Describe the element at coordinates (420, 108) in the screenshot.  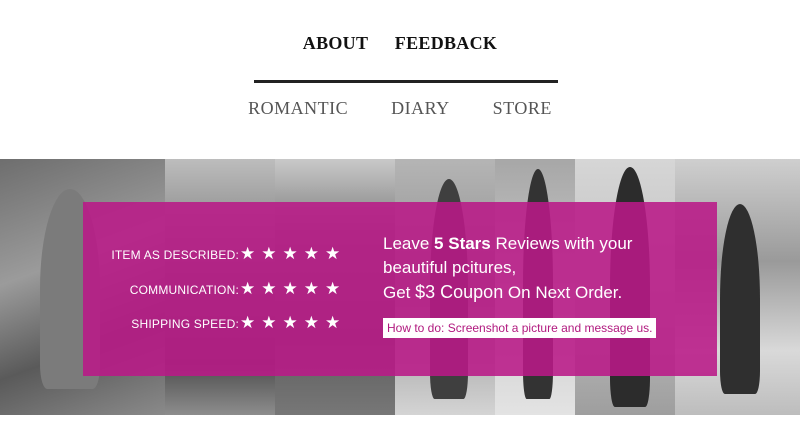
I see `nav-diary-link: DIARY` at that location.